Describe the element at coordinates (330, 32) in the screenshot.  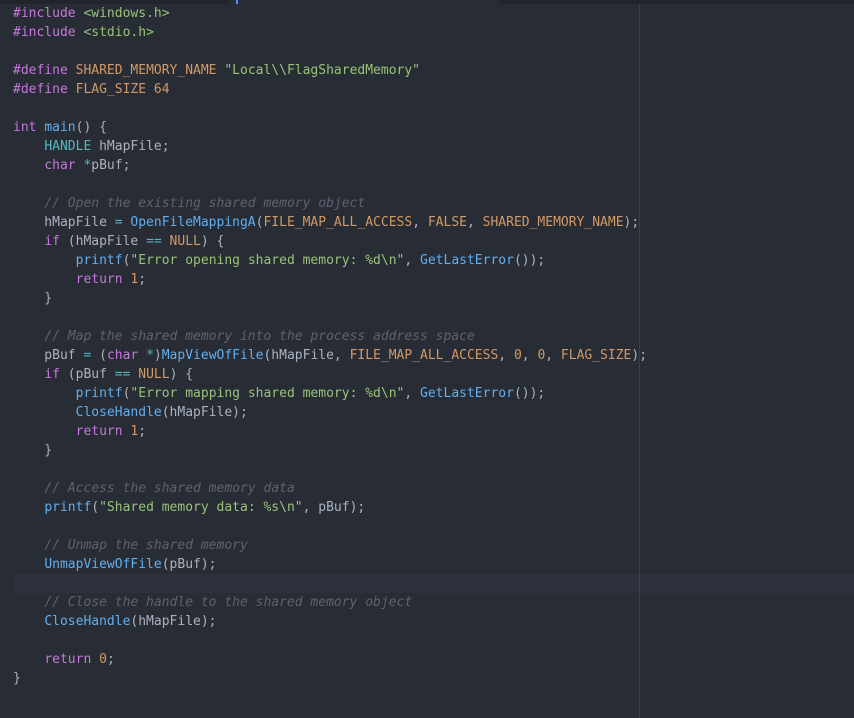
I see `code-line: #include <stdio.h>` at that location.